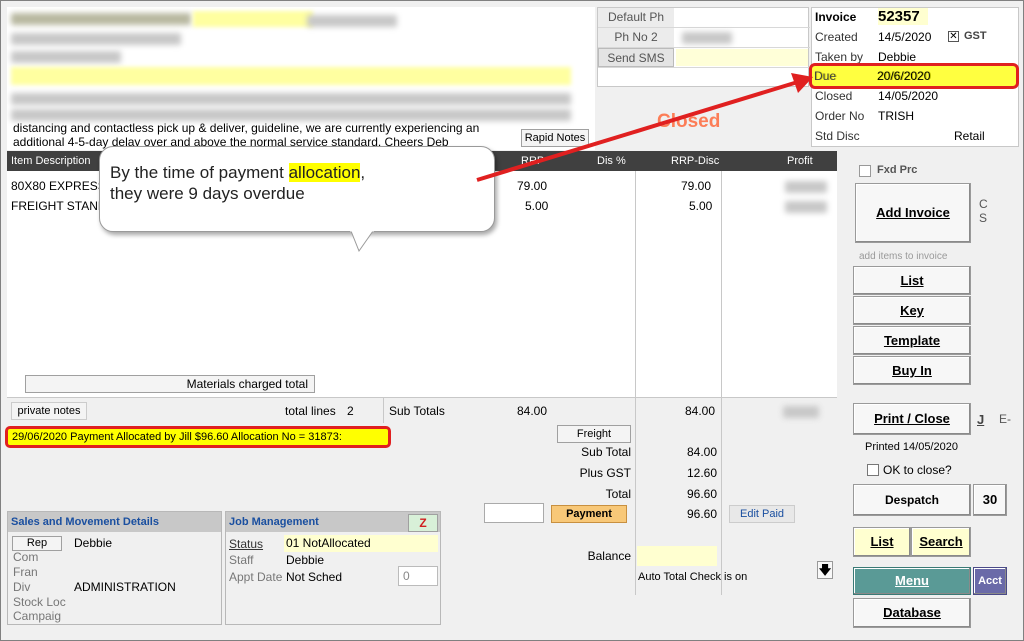 Image resolution: width=1024 pixels, height=641 pixels. I want to click on callout-tail, so click(362, 241).